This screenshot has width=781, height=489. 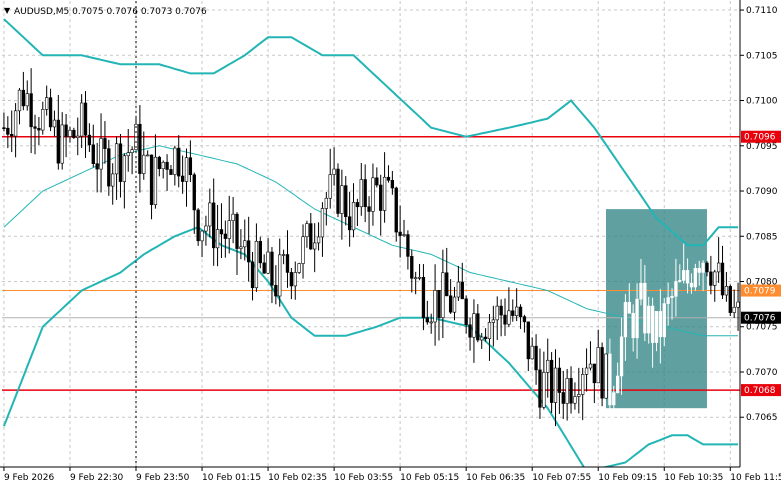 I want to click on y-tick-label: 0.7105, so click(x=762, y=56).